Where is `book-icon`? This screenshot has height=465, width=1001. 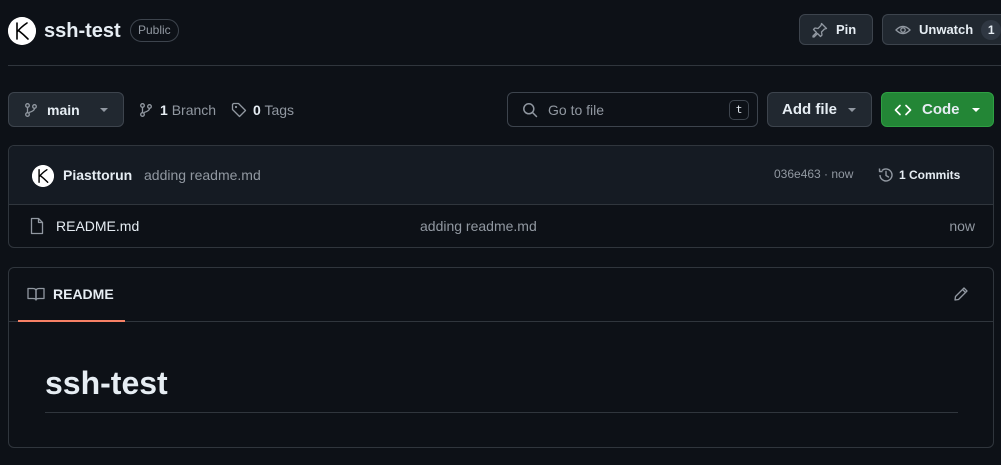
book-icon is located at coordinates (36, 294).